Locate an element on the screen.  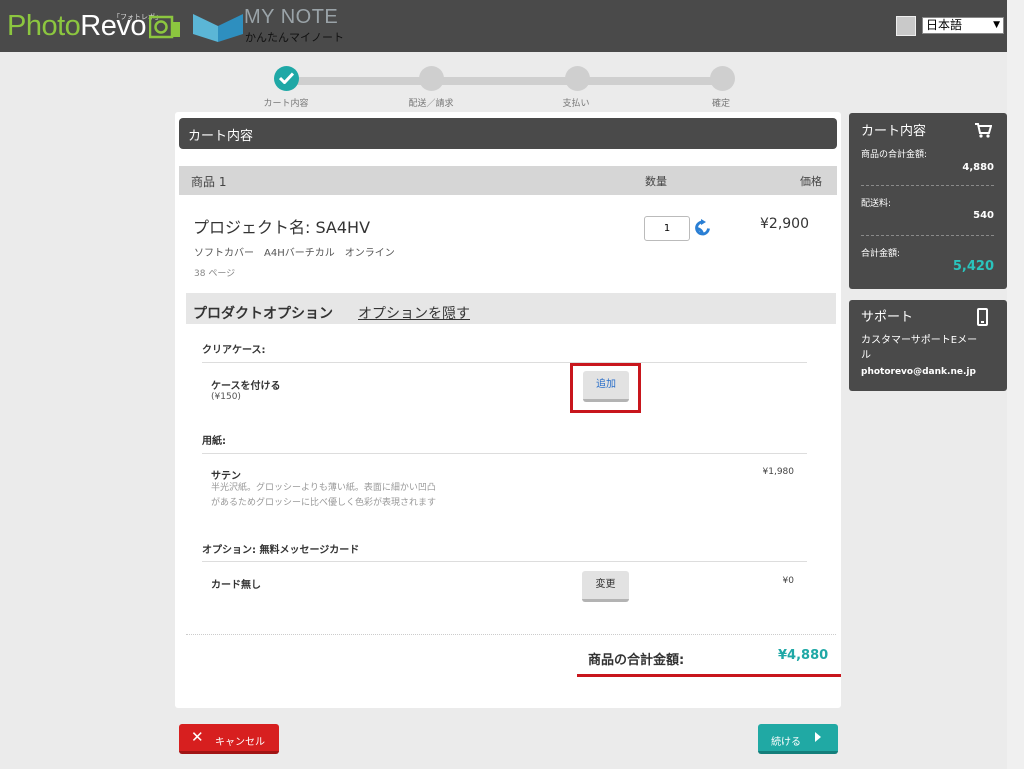
close-icon: ✕ is located at coordinates (197, 737).